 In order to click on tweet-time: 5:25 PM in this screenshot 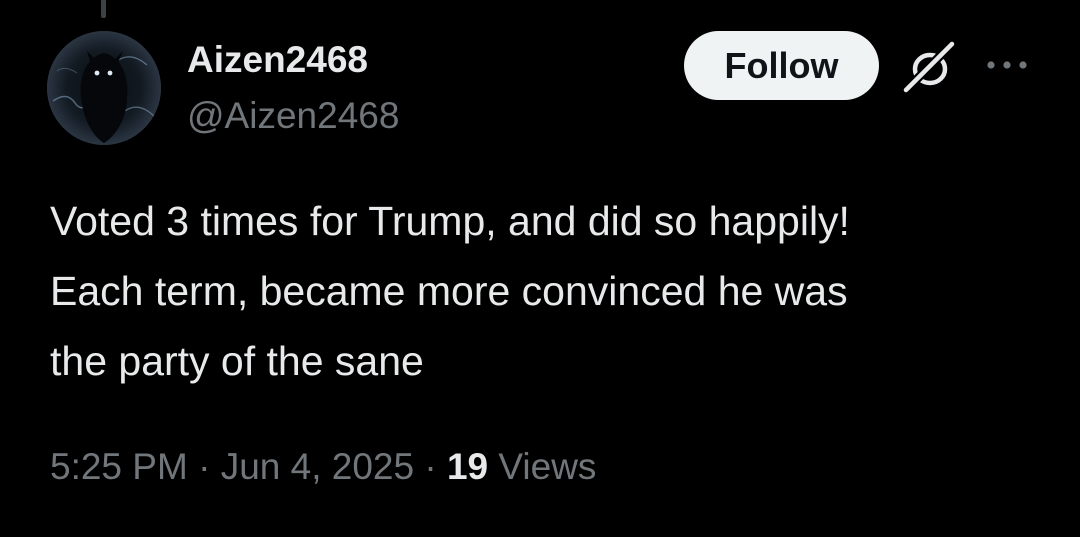, I will do `click(119, 466)`.